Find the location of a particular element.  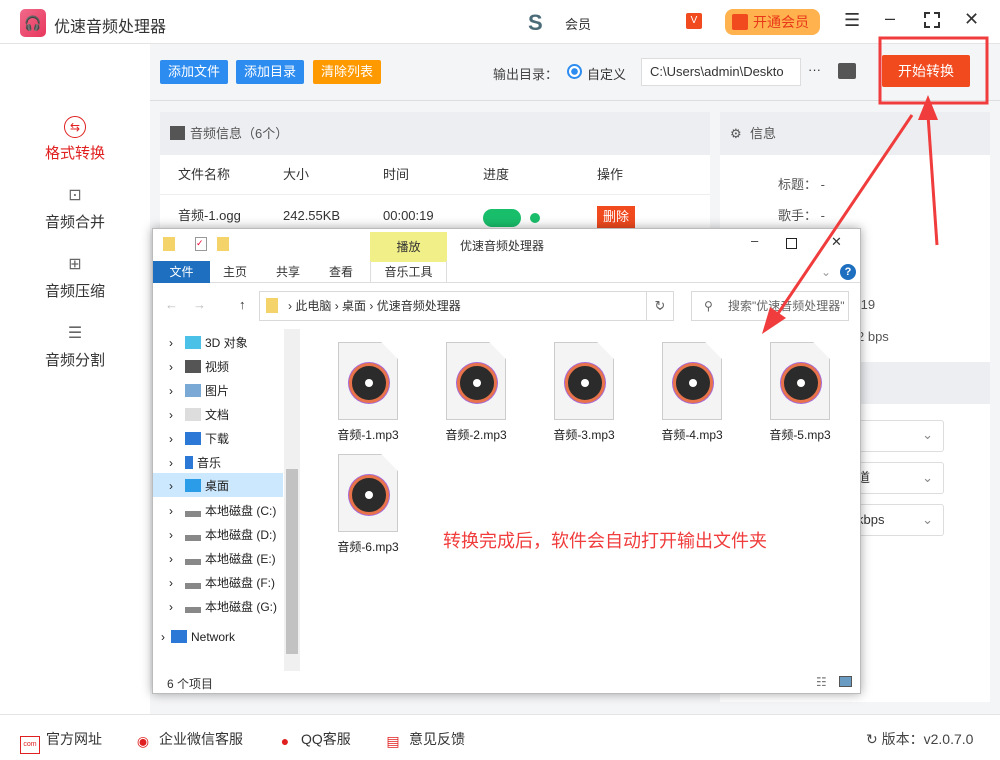

arrow-down is located at coordinates (843, 216).